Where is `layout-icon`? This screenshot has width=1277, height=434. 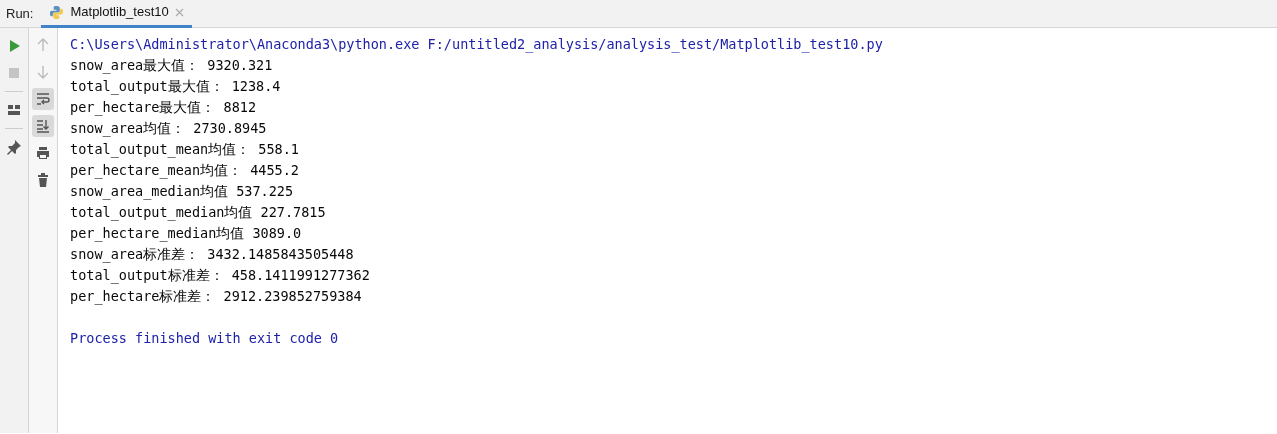
layout-icon is located at coordinates (14, 110).